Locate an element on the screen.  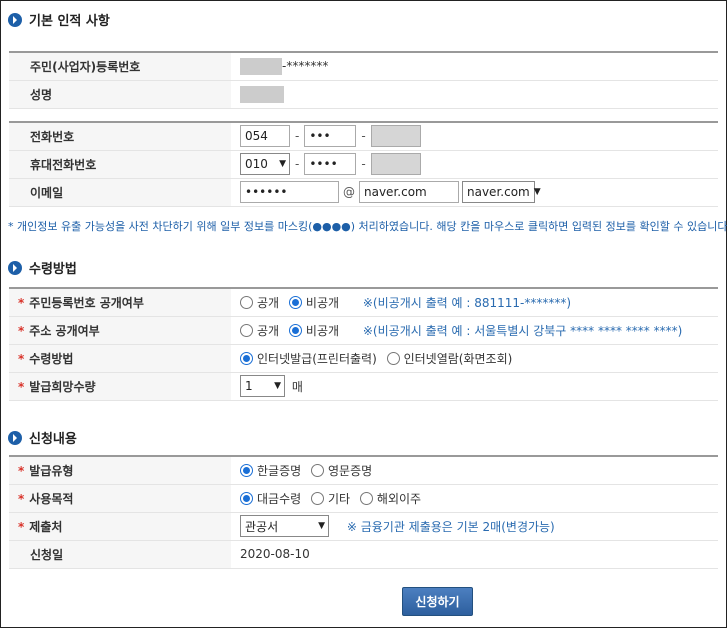
submit-to-note: ※ 금융기관 제출용은 기본 2매(변경가능) is located at coordinates (450, 526).